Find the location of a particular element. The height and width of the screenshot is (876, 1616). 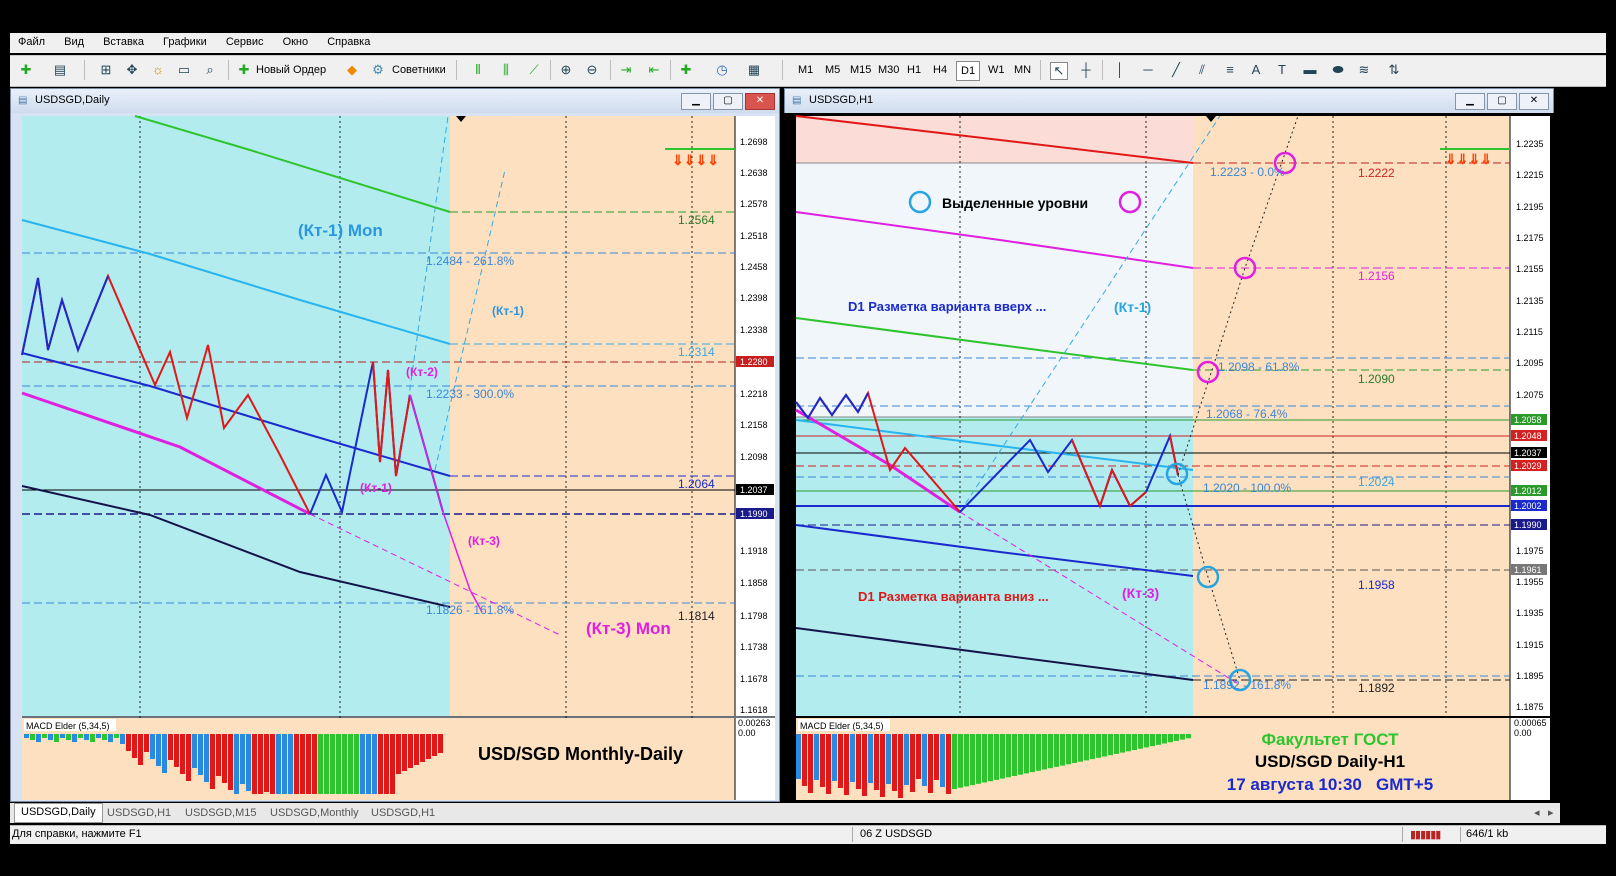

axis-tick: 1.2175 is located at coordinates (1530, 238).